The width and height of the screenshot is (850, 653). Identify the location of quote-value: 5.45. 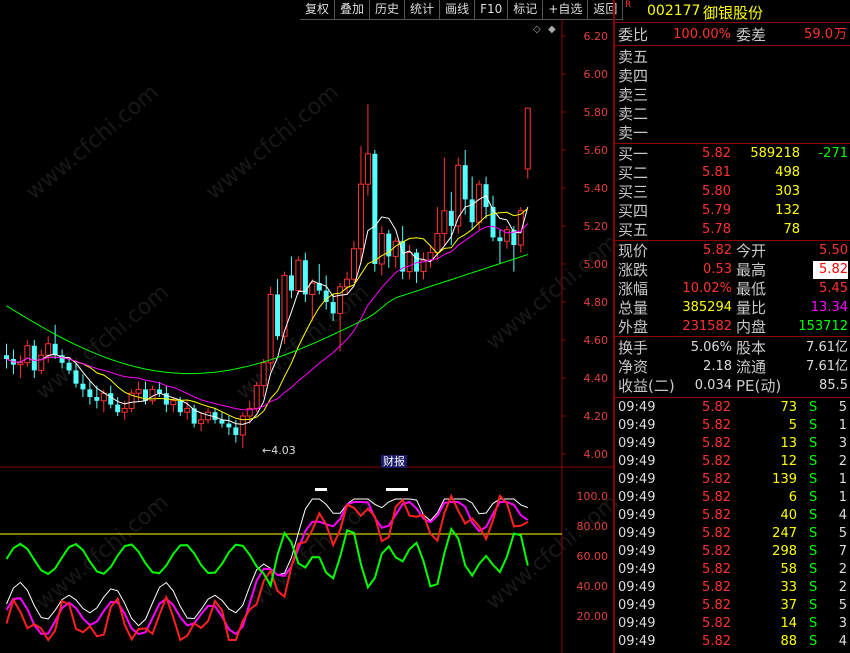
(833, 288).